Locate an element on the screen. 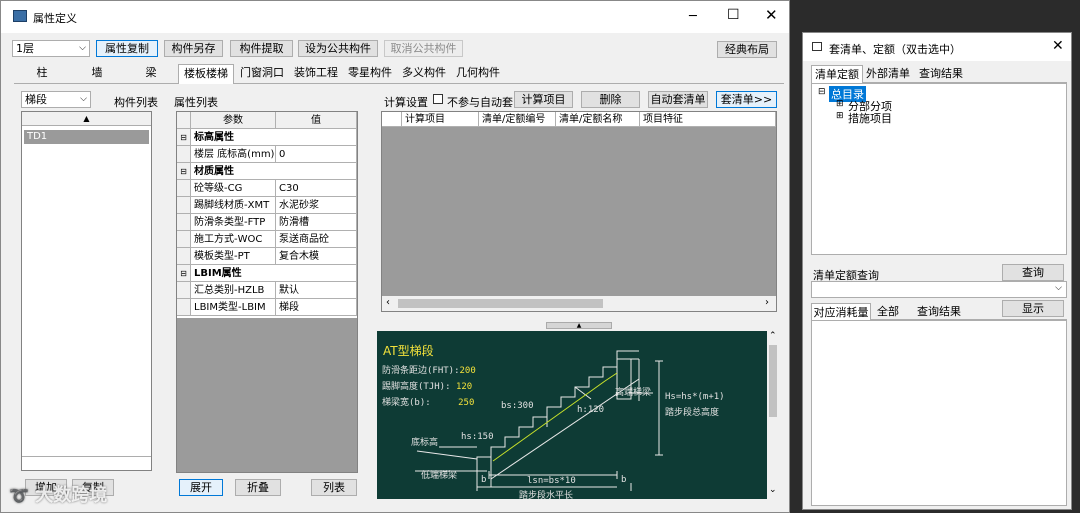 The height and width of the screenshot is (513, 1080). label-high-beam: 高端梯梁 is located at coordinates (633, 393).